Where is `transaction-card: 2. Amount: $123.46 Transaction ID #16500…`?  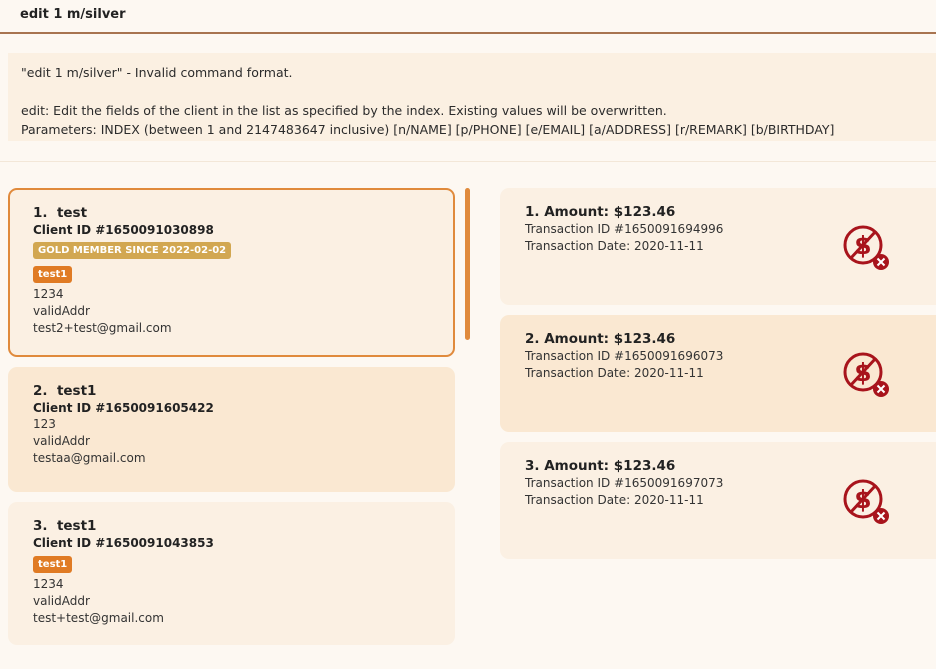
transaction-card: 2. Amount: $123.46 Transaction ID #16500… is located at coordinates (718, 373).